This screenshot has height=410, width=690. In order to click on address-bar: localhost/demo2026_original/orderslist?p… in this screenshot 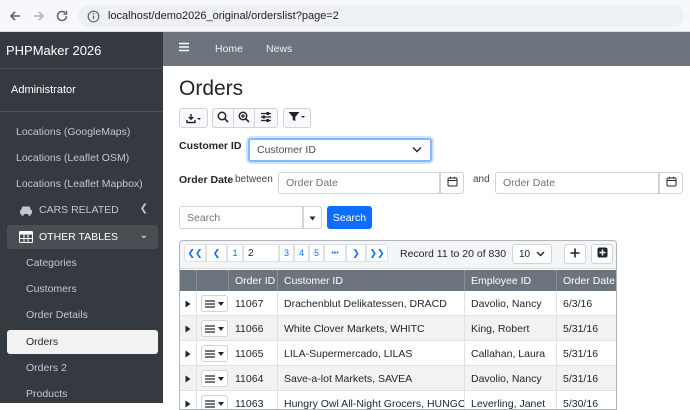, I will do `click(381, 16)`.